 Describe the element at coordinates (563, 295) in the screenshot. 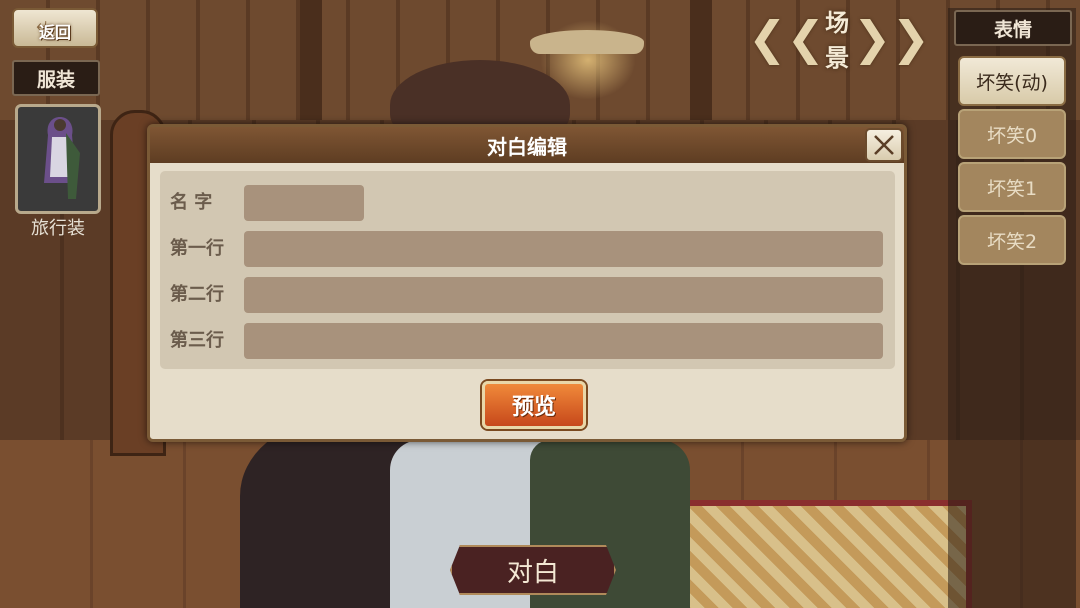

I see `line2-input` at that location.